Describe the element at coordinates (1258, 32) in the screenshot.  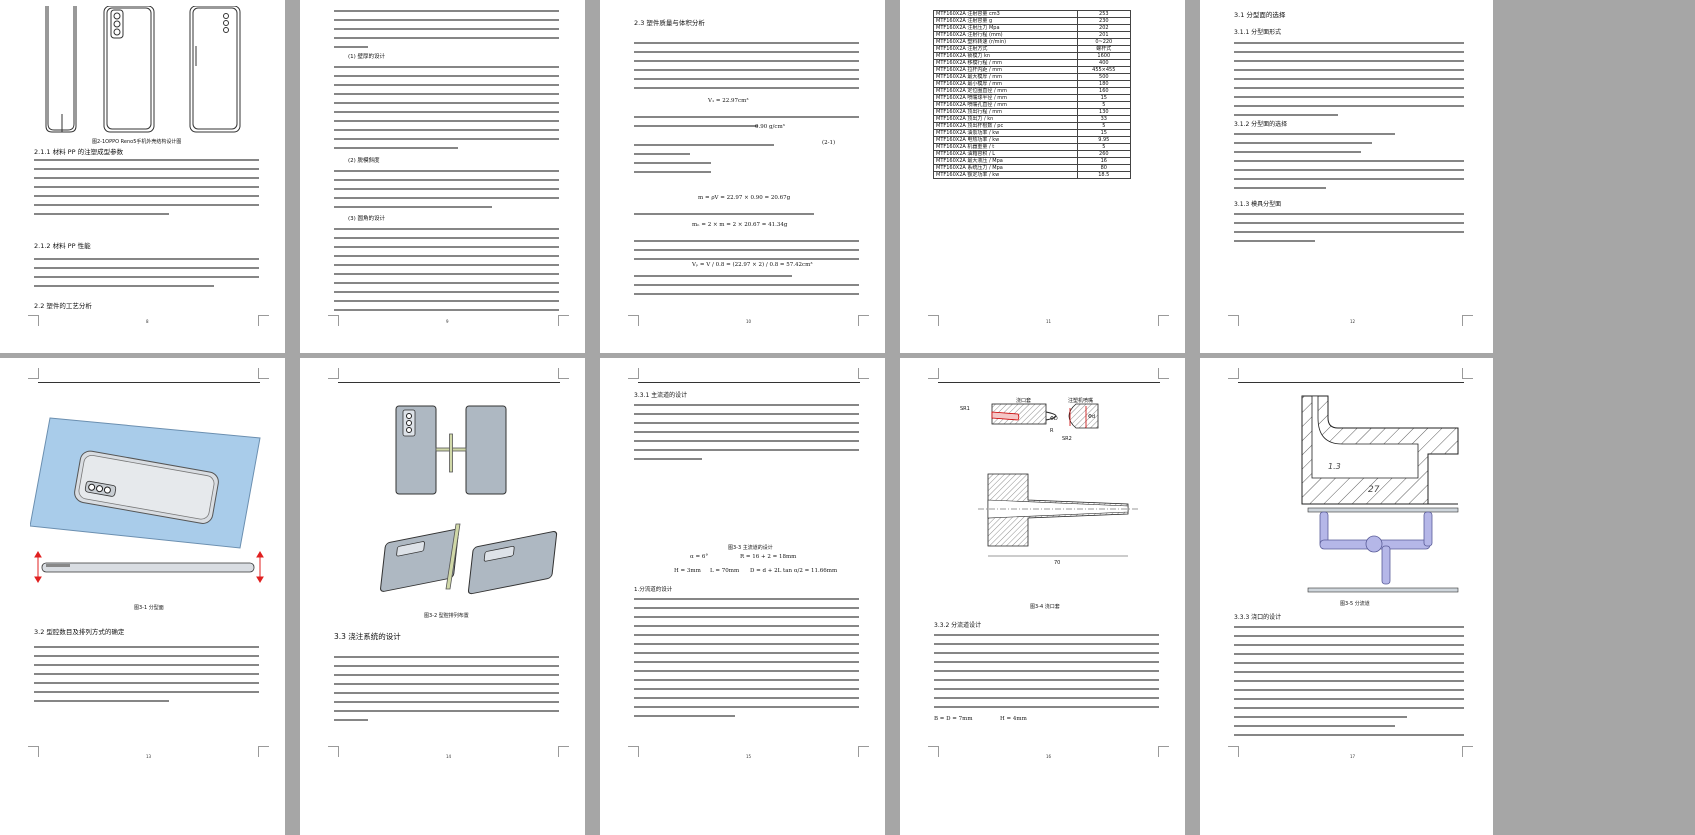
I see `subsection-heading: 3.1.1 分型面形式` at that location.